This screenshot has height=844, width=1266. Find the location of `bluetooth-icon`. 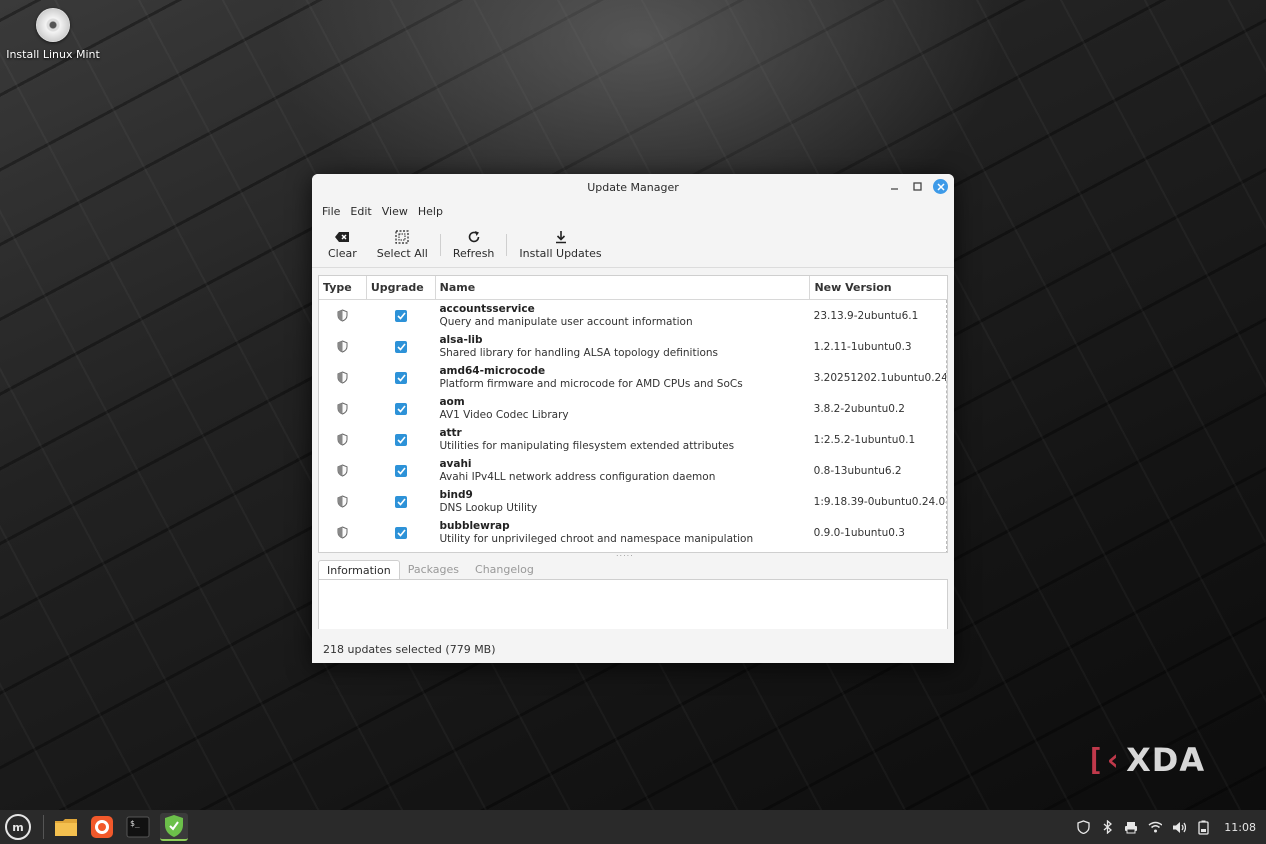

bluetooth-icon is located at coordinates (1107, 827).